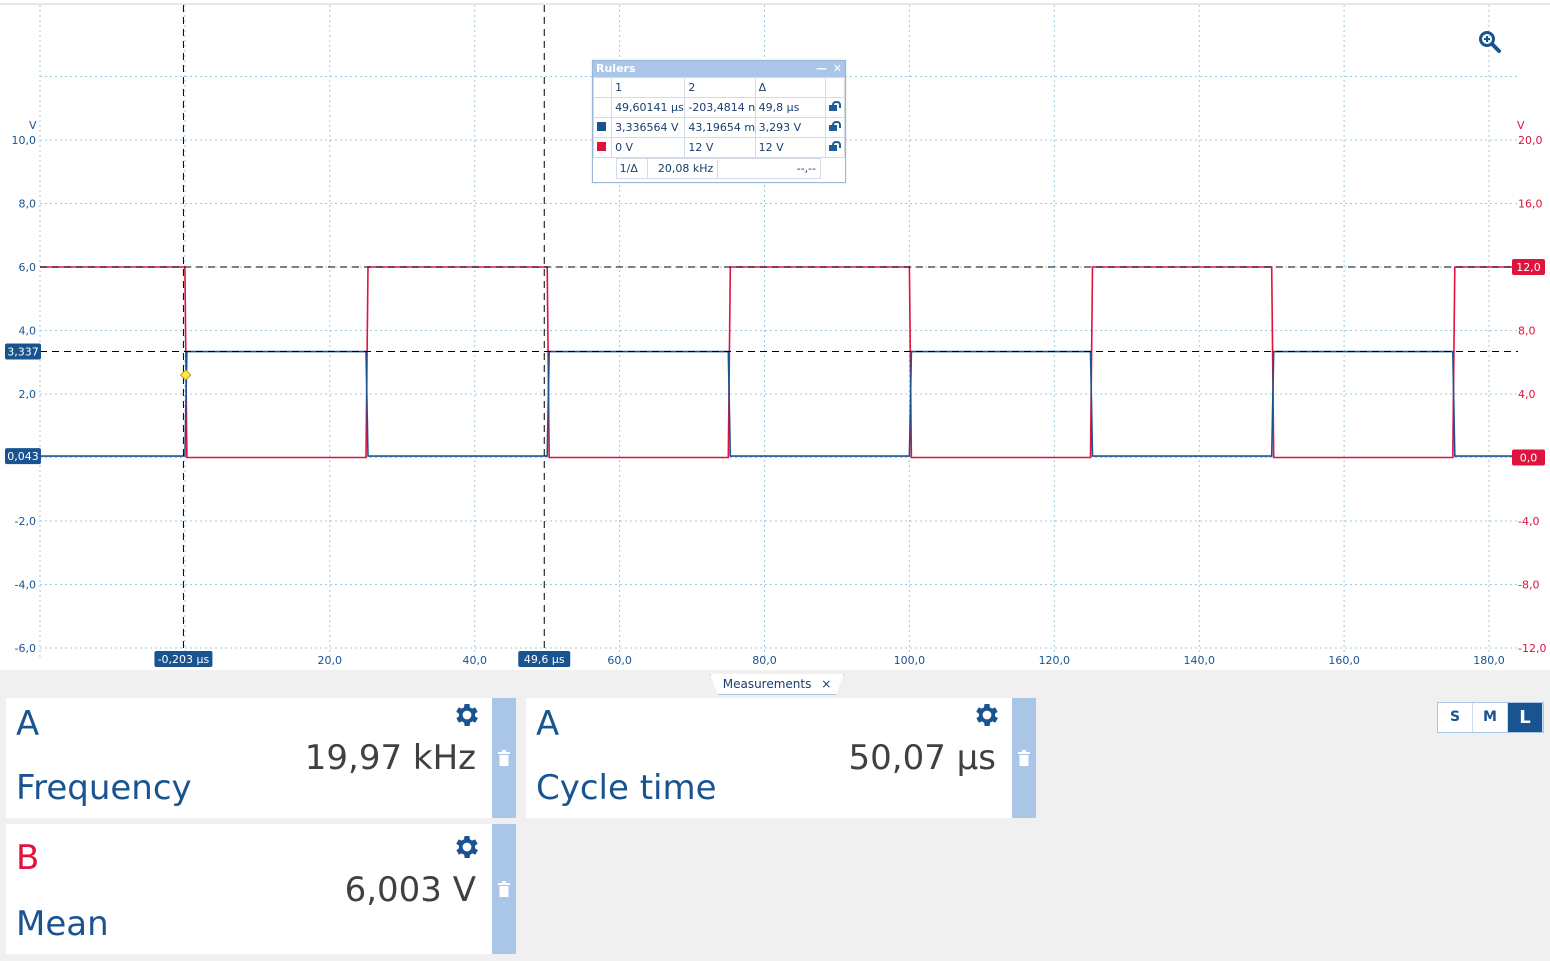 This screenshot has height=961, width=1550. I want to click on right-marker-upper: 12,0, so click(1528, 267).